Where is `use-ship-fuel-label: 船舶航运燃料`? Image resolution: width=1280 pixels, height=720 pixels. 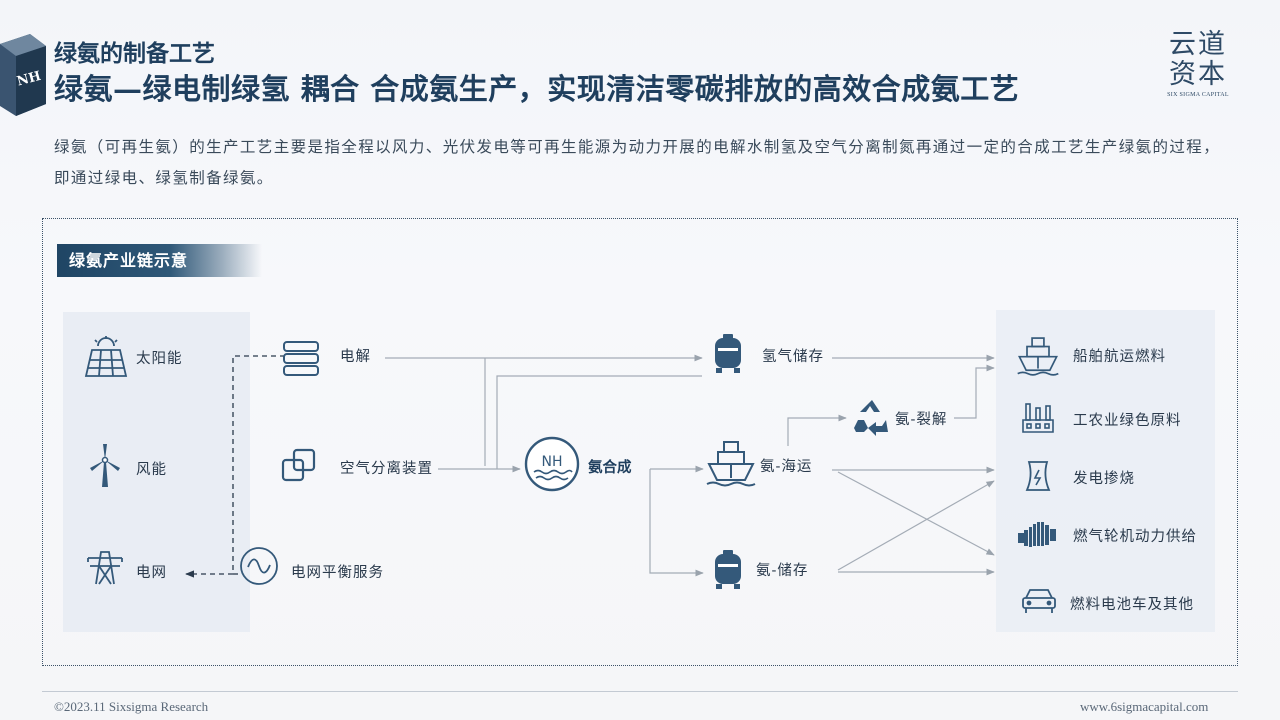 use-ship-fuel-label: 船舶航运燃料 is located at coordinates (1119, 357).